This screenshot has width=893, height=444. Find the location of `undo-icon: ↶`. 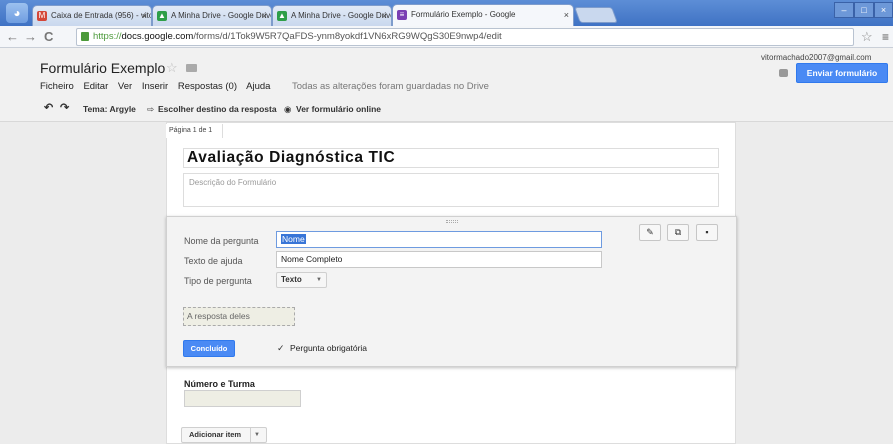

undo-icon: ↶ is located at coordinates (48, 107).